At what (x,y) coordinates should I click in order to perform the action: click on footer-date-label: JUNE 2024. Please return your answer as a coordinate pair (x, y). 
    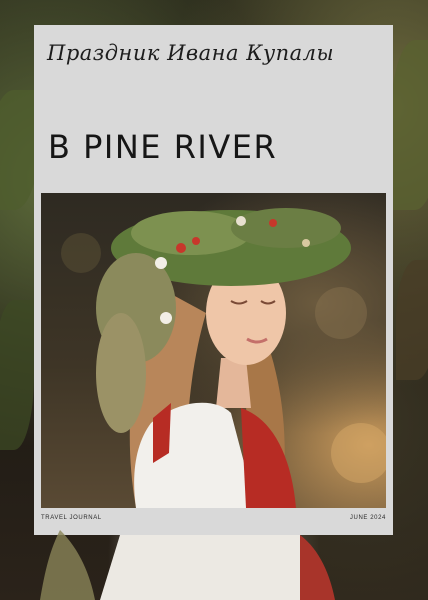
    Looking at the image, I should click on (367, 518).